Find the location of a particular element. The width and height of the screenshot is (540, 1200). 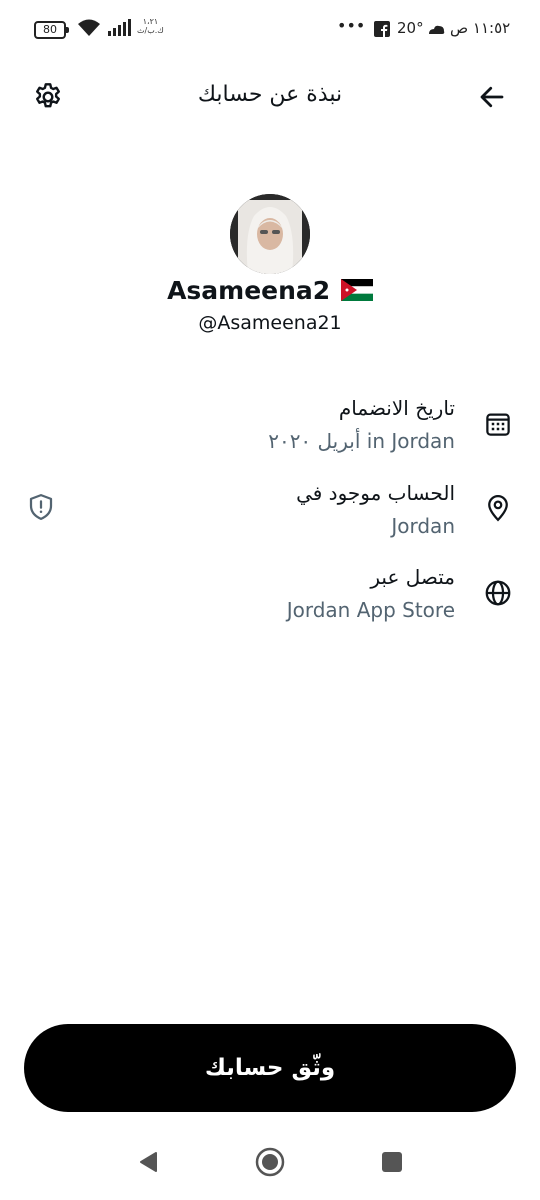

joined-title: تاريخ الانضمام is located at coordinates (396, 408).